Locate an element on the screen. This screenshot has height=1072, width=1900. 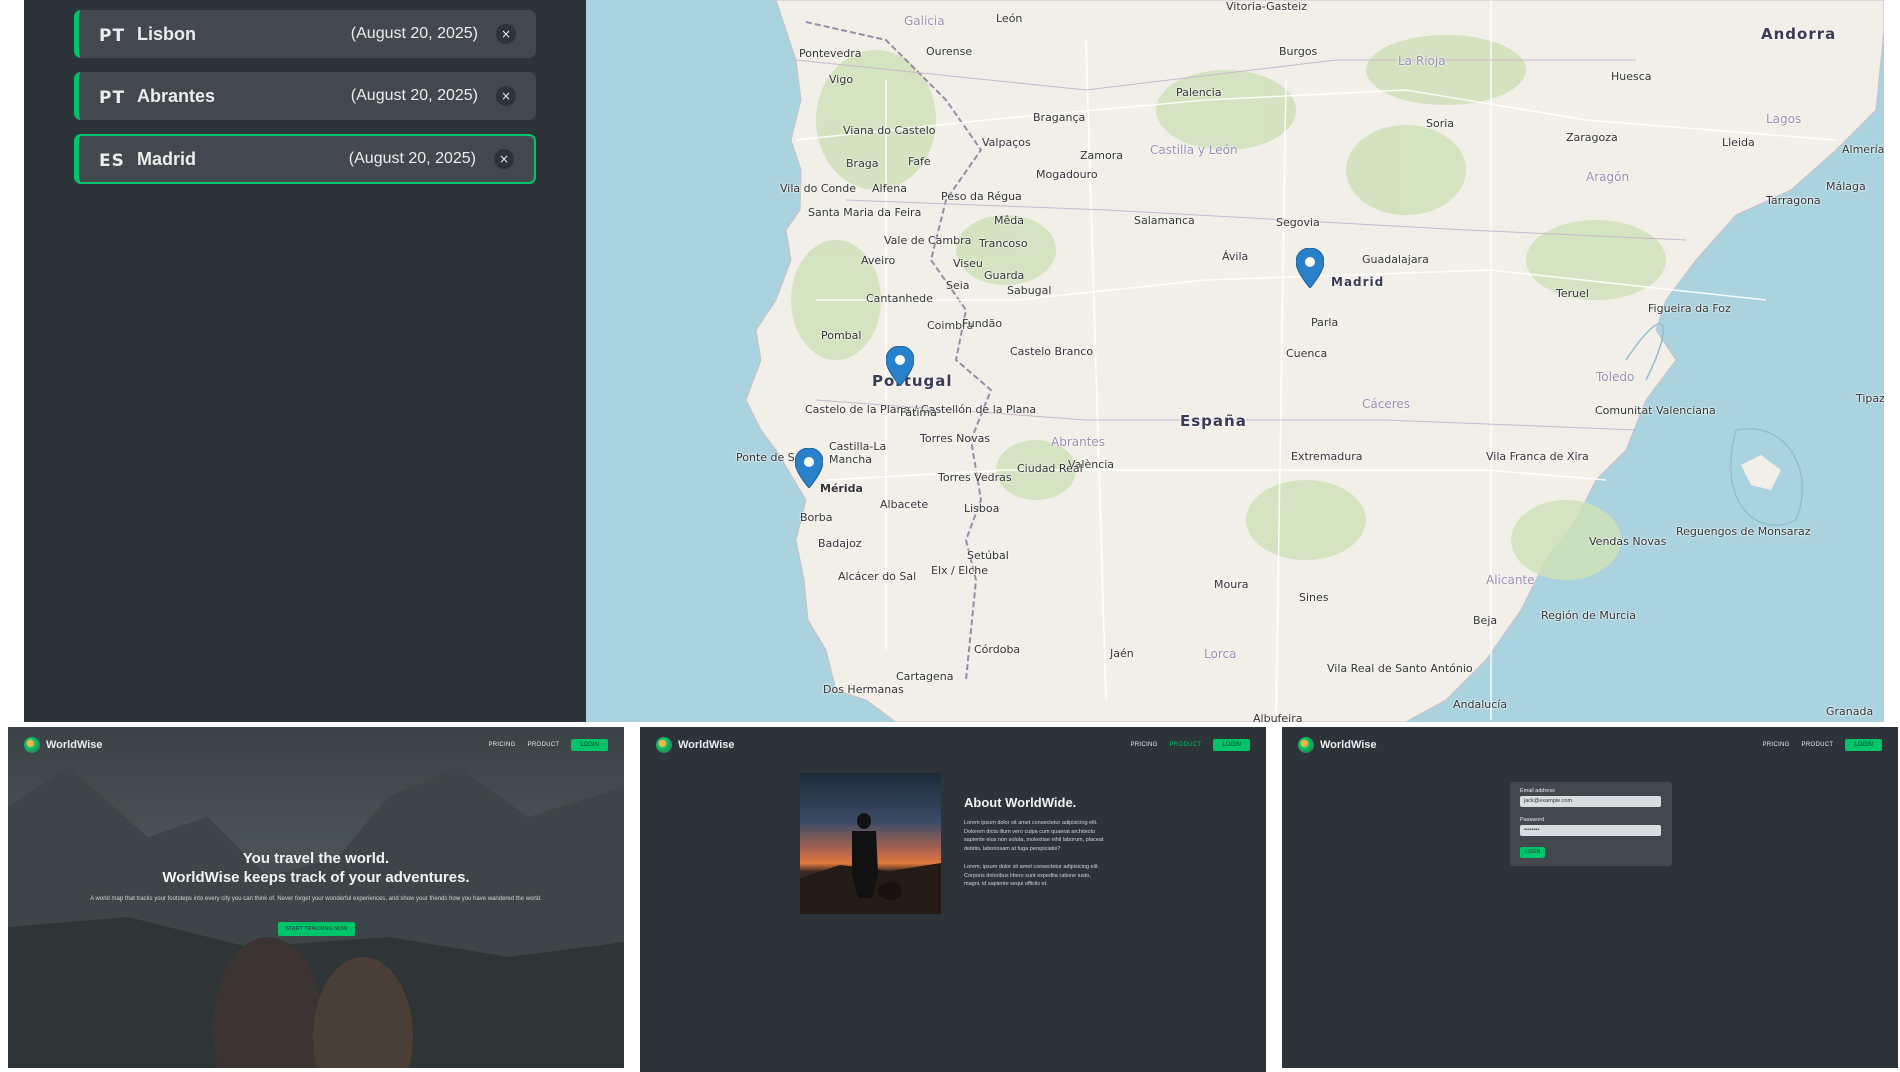
map-label: Teruel is located at coordinates (1572, 293).